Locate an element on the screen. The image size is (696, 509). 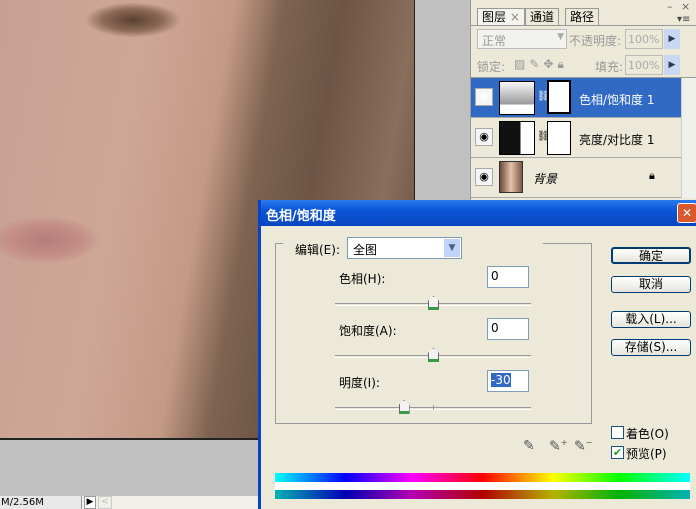
lock-icon: 🔒︎ is located at coordinates (652, 175).